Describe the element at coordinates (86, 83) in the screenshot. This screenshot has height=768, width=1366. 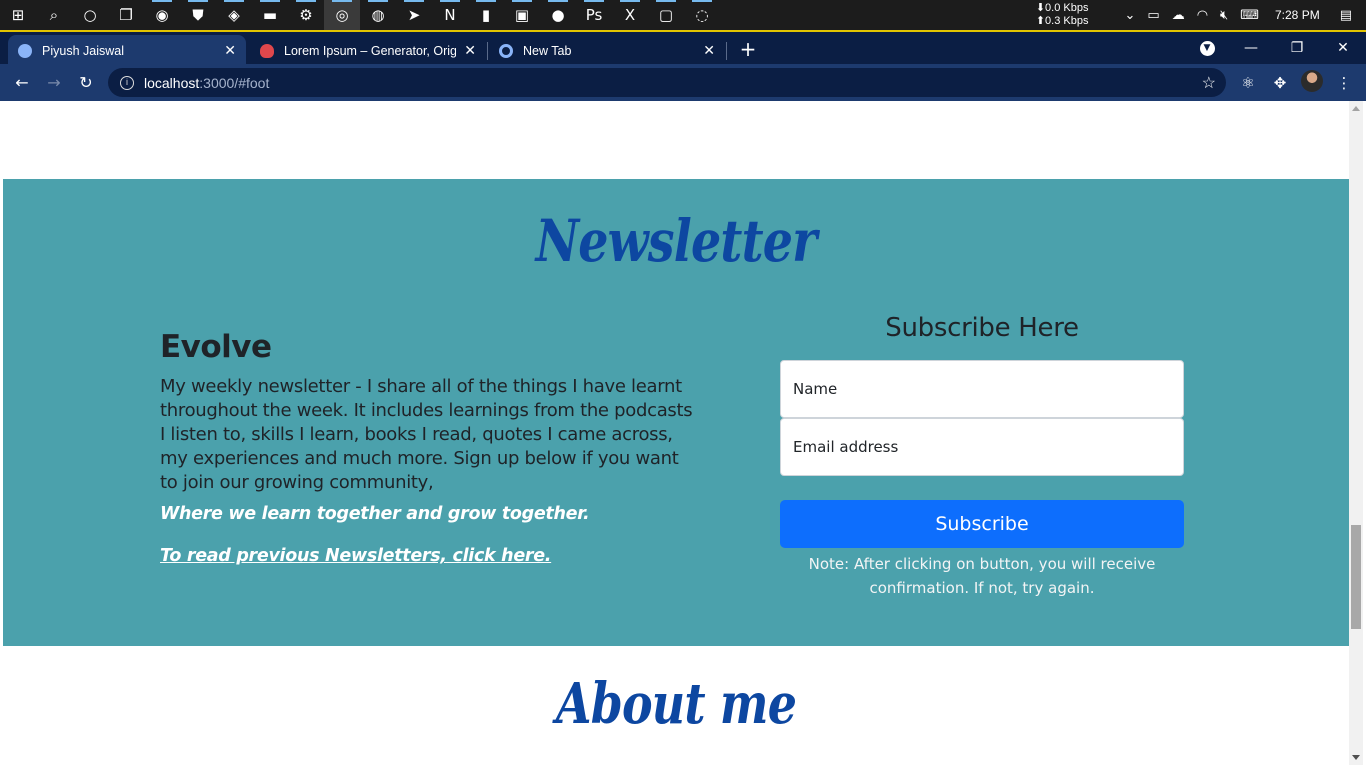
I see `reload-button: ↻` at that location.